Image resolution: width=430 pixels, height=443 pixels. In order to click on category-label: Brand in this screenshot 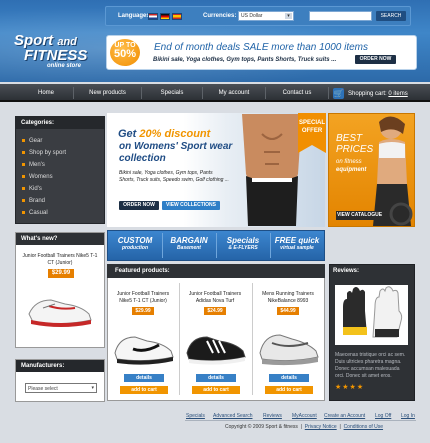, I will do `click(37, 201)`.